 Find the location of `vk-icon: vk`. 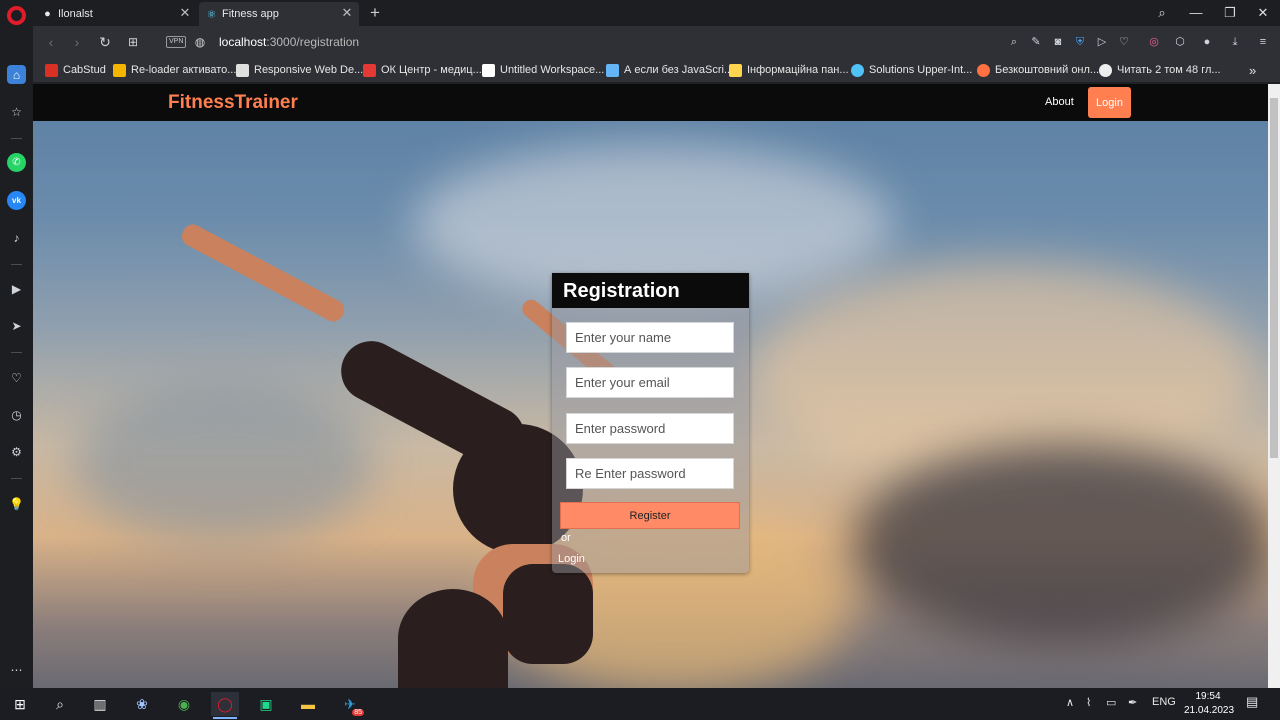

vk-icon: vk is located at coordinates (16, 200).